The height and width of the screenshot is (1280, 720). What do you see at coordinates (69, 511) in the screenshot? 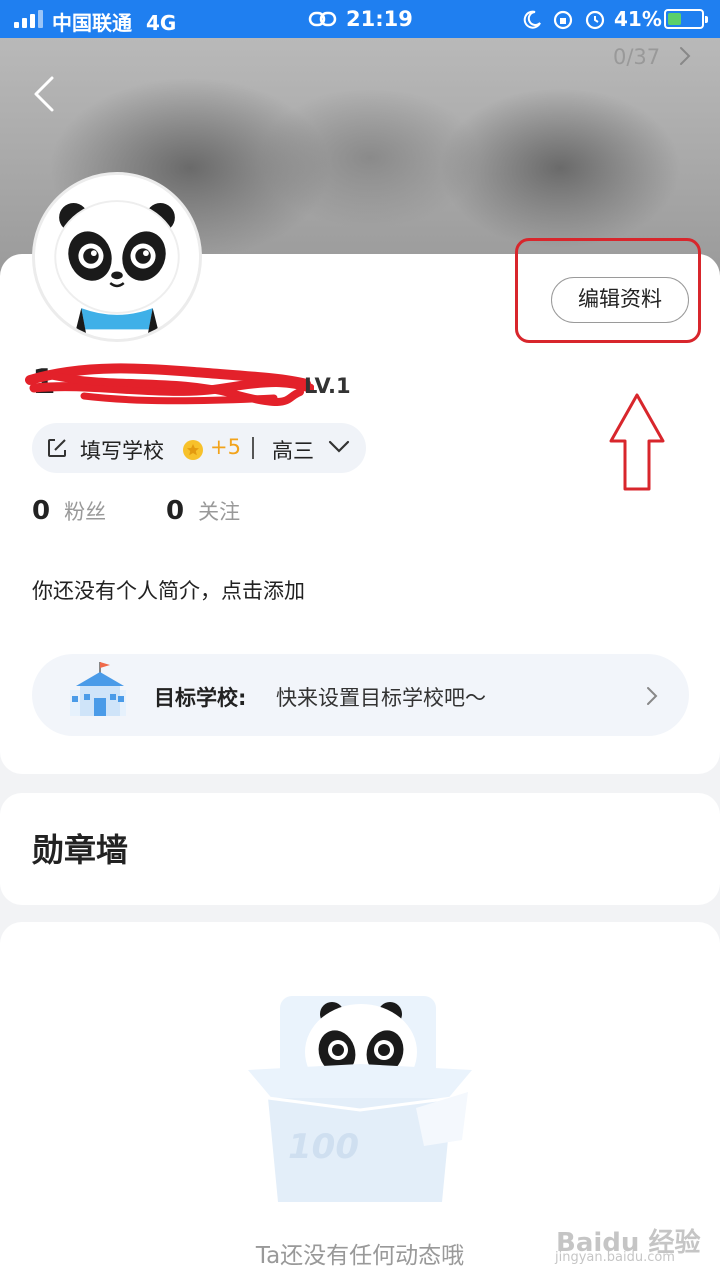
I see `followers-stat: 0 粉丝` at bounding box center [69, 511].